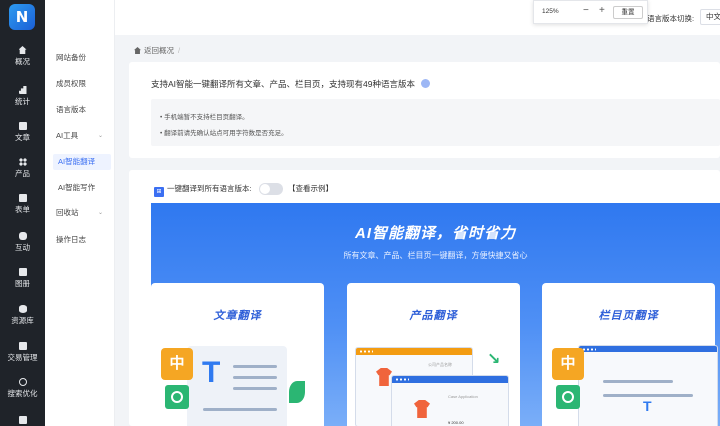 The height and width of the screenshot is (426, 720). I want to click on feature-card-product: 产品翻译 公司产品名称 Case Application ¥ 200.00 ↘, so click(433, 354).